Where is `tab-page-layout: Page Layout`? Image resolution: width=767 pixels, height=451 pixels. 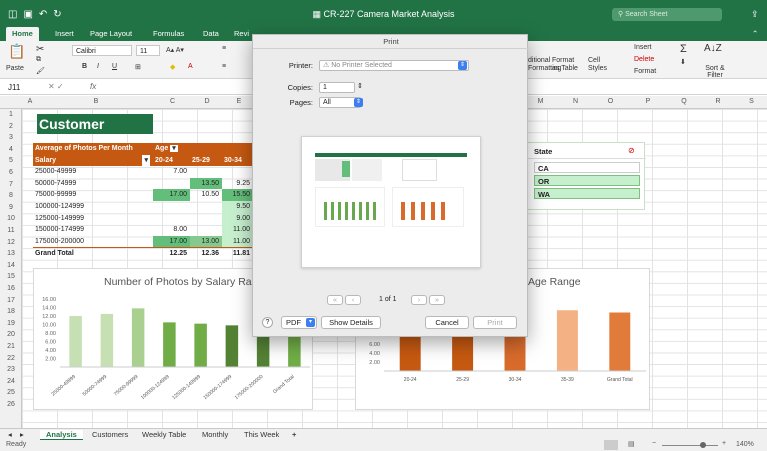
tab-page-layout: Page Layout is located at coordinates (111, 33).